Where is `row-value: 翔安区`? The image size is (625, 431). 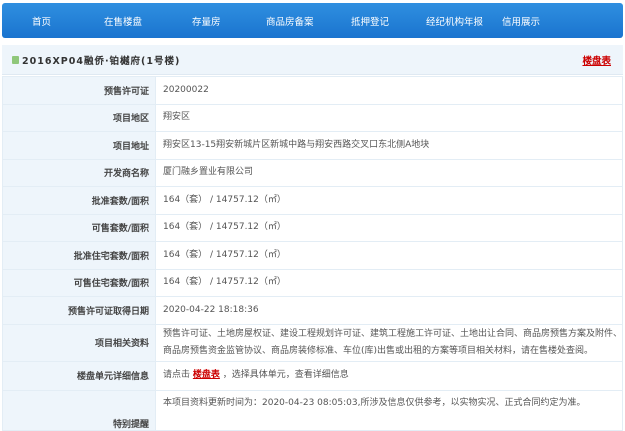
row-value: 翔安区 is located at coordinates (389, 117).